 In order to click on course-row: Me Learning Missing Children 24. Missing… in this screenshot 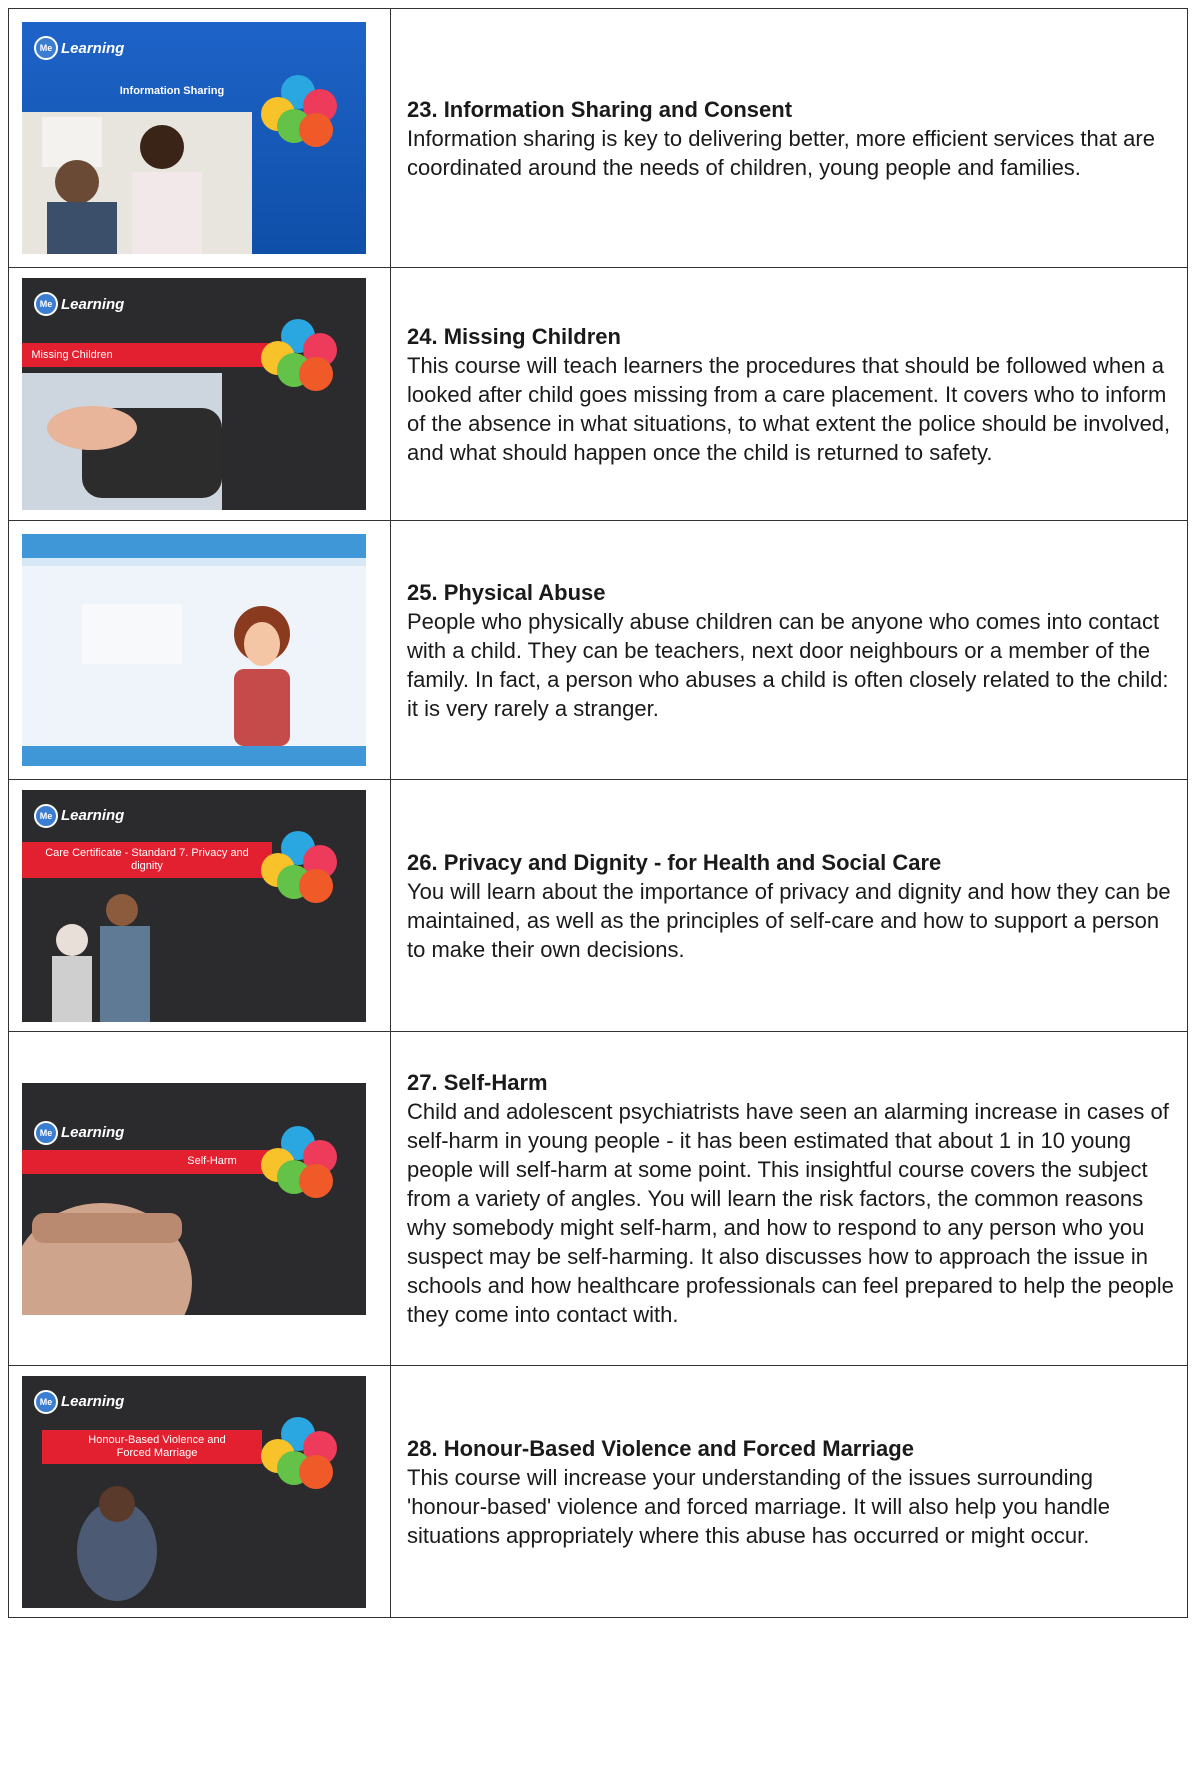, I will do `click(598, 394)`.